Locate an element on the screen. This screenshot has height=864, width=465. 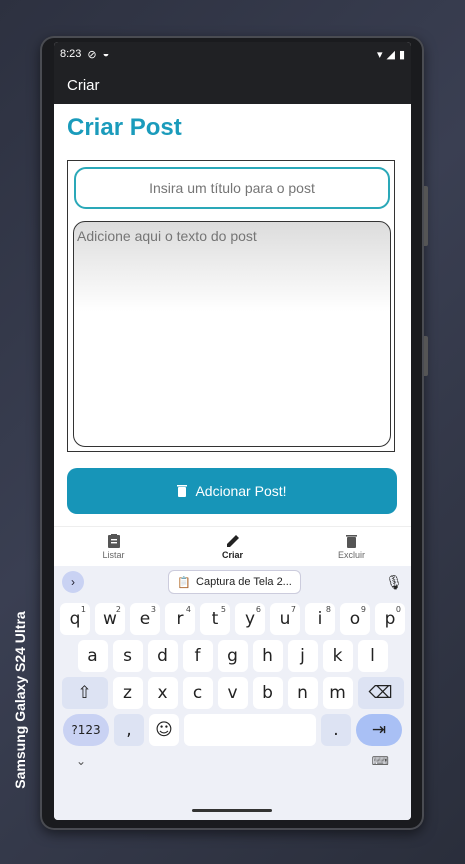
key-l: l is located at coordinates (372, 656).